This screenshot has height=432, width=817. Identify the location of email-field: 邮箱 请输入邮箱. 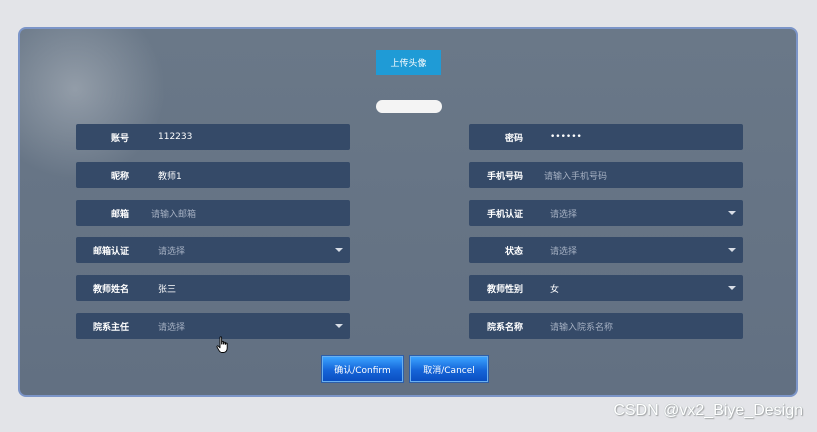
(213, 213).